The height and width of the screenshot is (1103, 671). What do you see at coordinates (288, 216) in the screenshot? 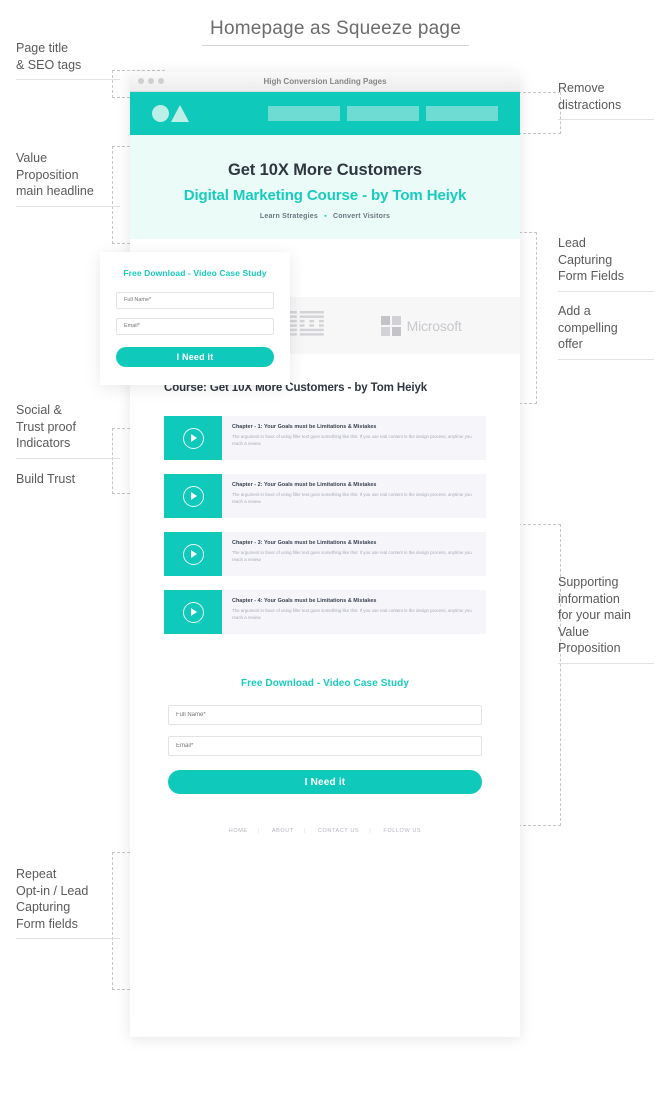
I see `hero-tagline-left: Learn Strategies` at bounding box center [288, 216].